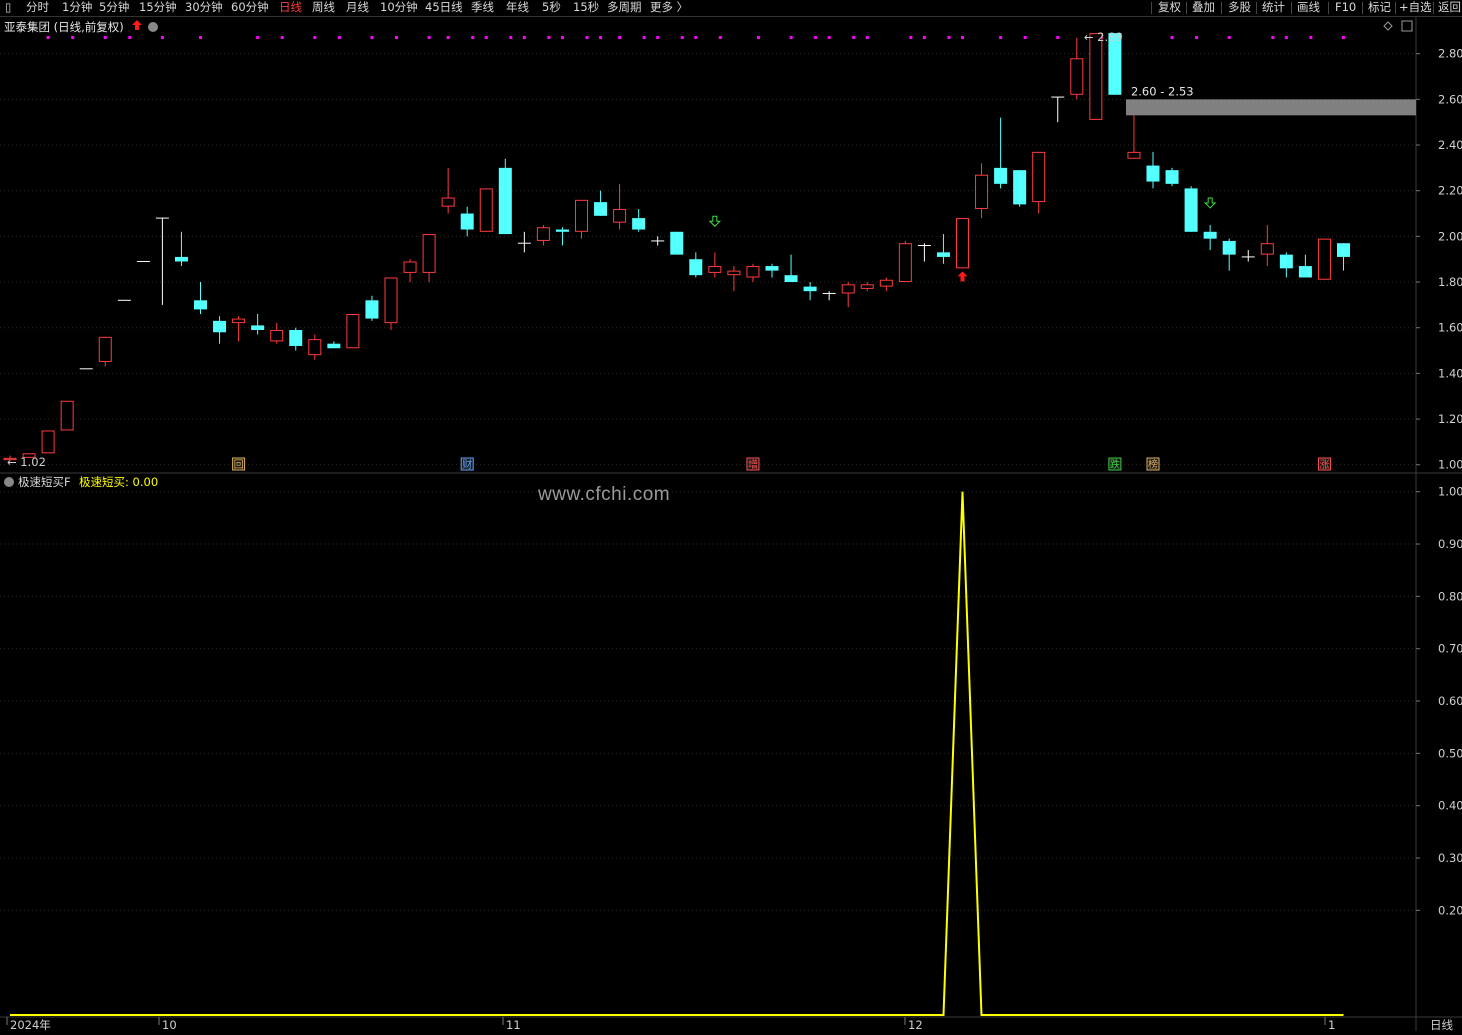 This screenshot has width=1462, height=1035. I want to click on period-tab: 日线, so click(290, 8).